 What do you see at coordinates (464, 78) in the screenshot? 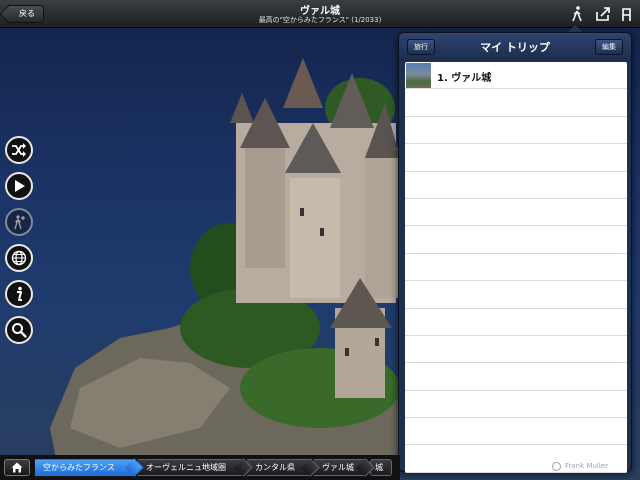
I see `list-item-label: 1. ヴァル城` at bounding box center [464, 78].